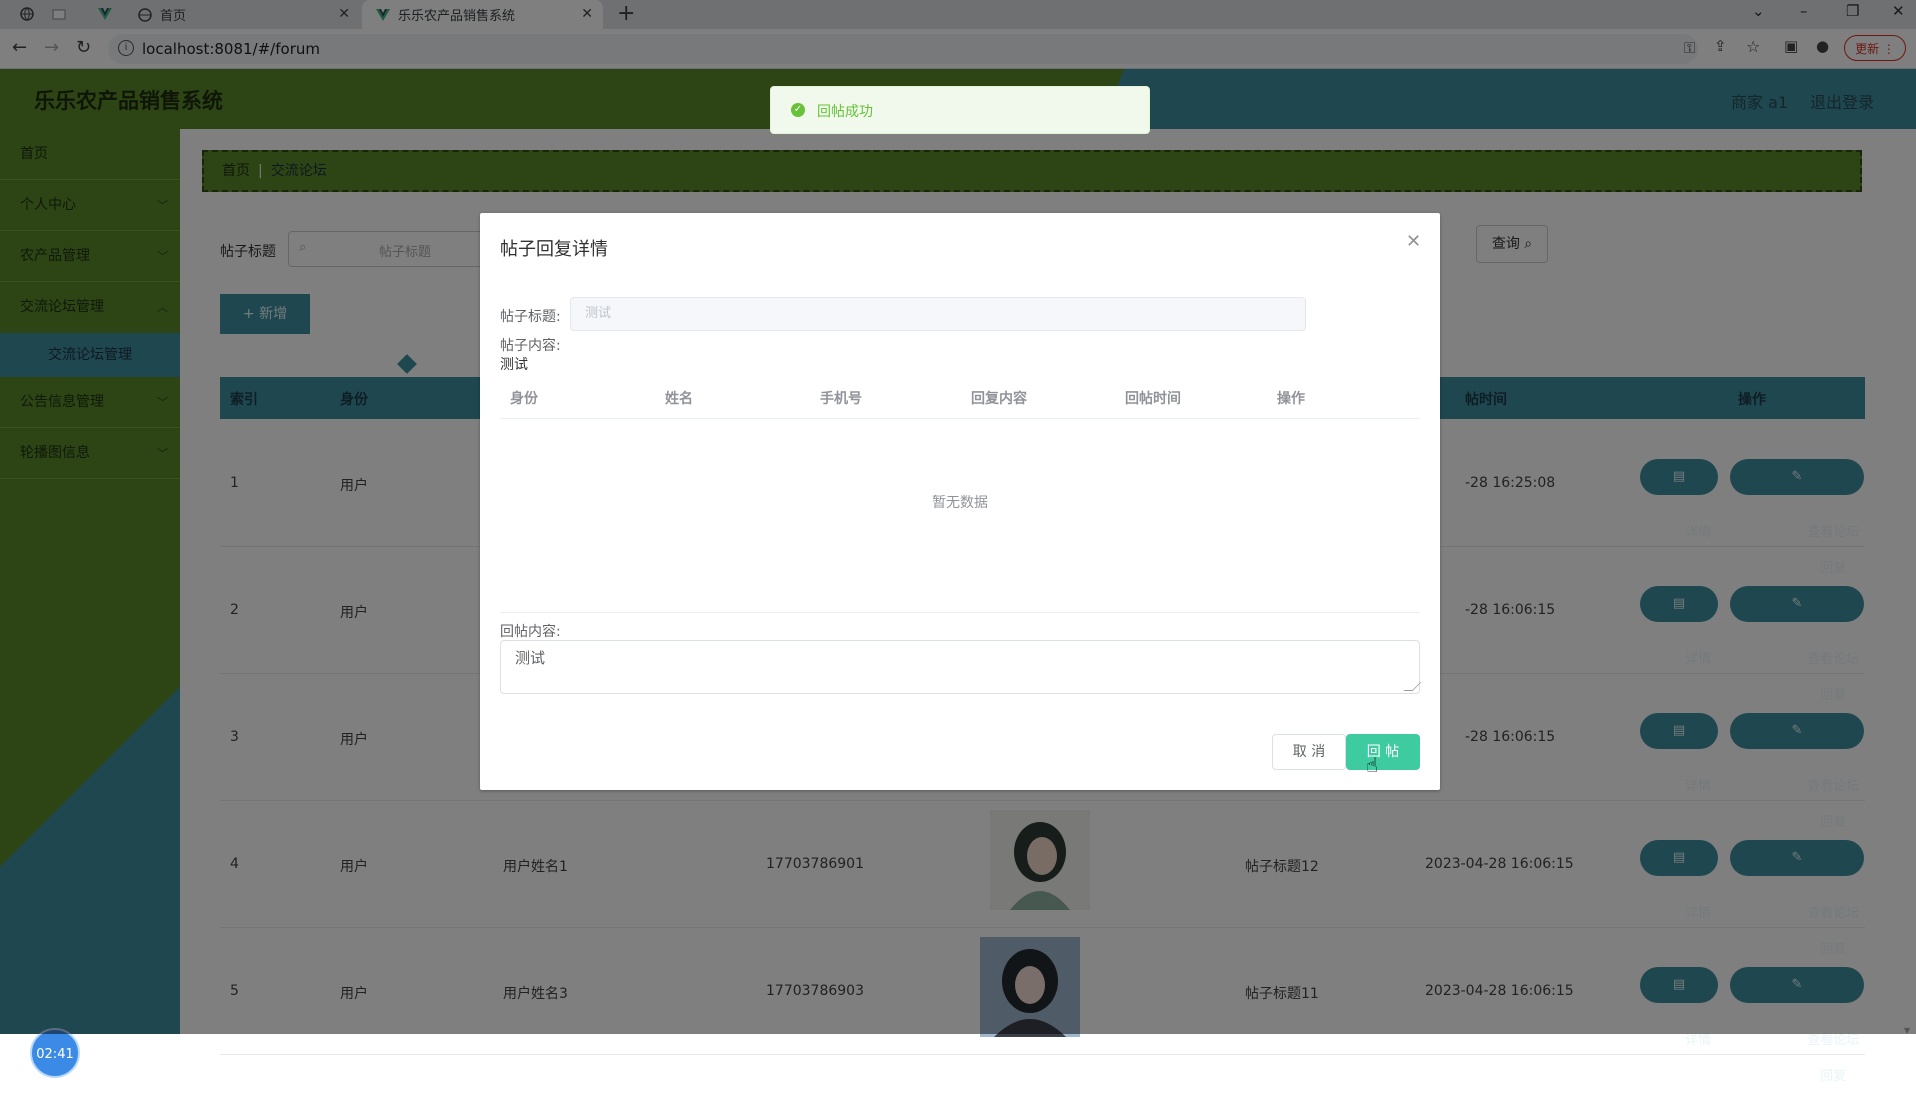 The height and width of the screenshot is (1095, 1916). I want to click on resize-handle-icon, so click(1412, 686).